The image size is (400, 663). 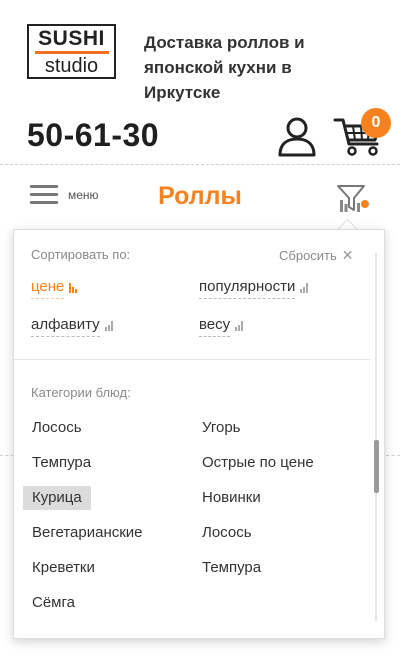 I want to click on sort-option-popularity: популярности, so click(x=254, y=288).